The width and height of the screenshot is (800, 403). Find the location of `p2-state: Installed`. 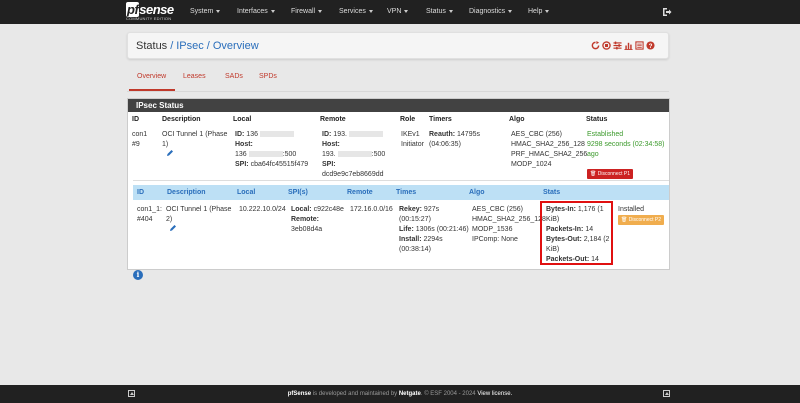

p2-state: Installed is located at coordinates (631, 209).